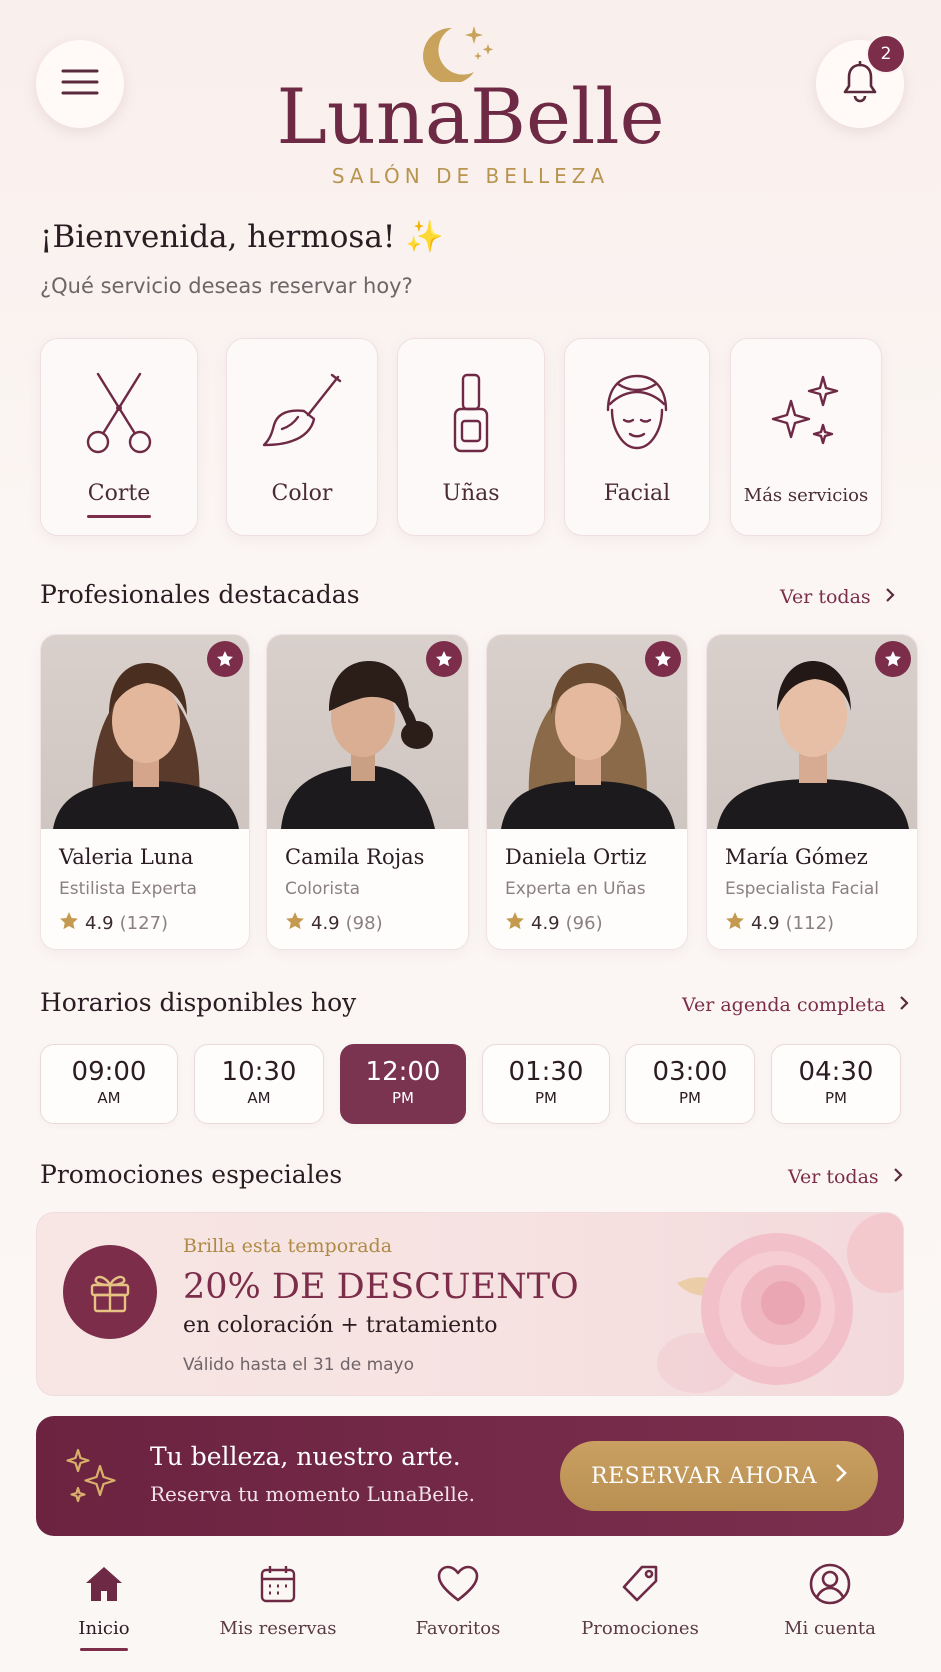 The height and width of the screenshot is (1672, 941). I want to click on time-slot: 04:30 PM, so click(836, 1084).